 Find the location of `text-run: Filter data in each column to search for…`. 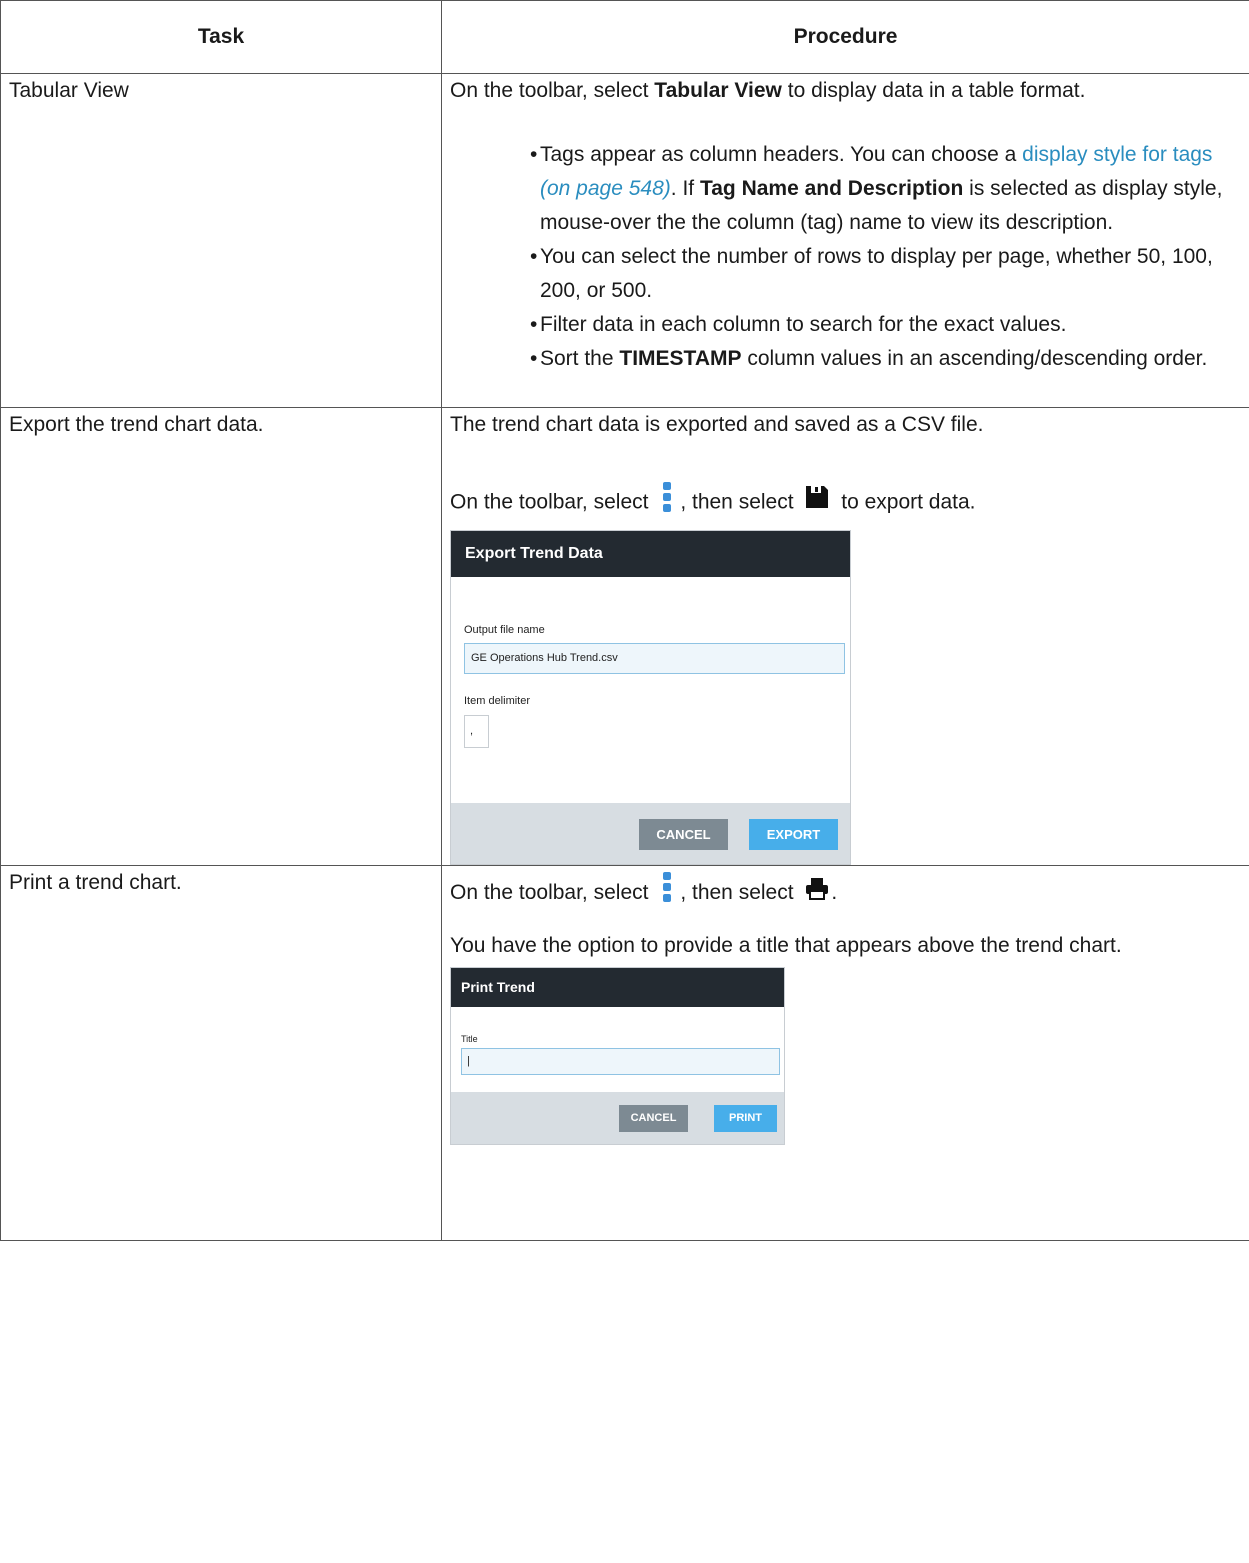

text-run: Filter data in each column to search for… is located at coordinates (803, 324).